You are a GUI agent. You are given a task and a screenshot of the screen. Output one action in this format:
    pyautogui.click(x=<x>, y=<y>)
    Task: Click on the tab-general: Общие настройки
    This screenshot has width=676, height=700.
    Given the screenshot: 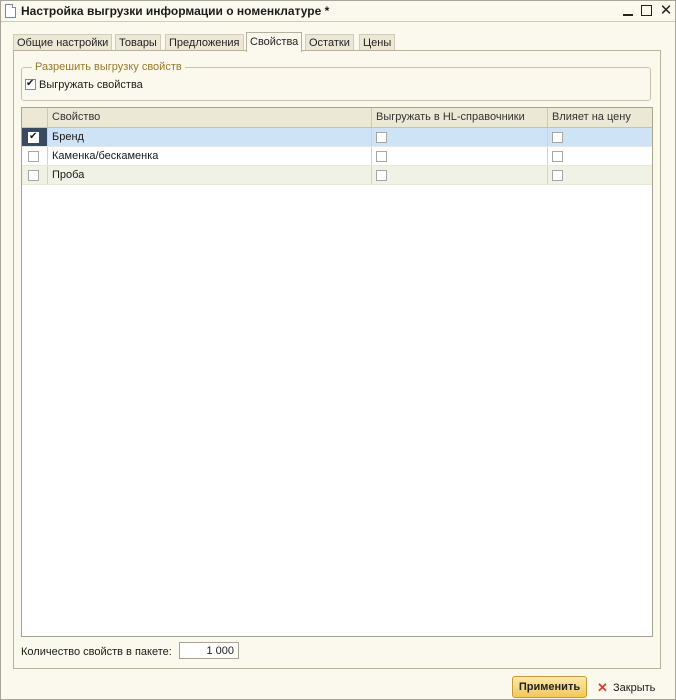 What is the action you would take?
    pyautogui.click(x=63, y=42)
    